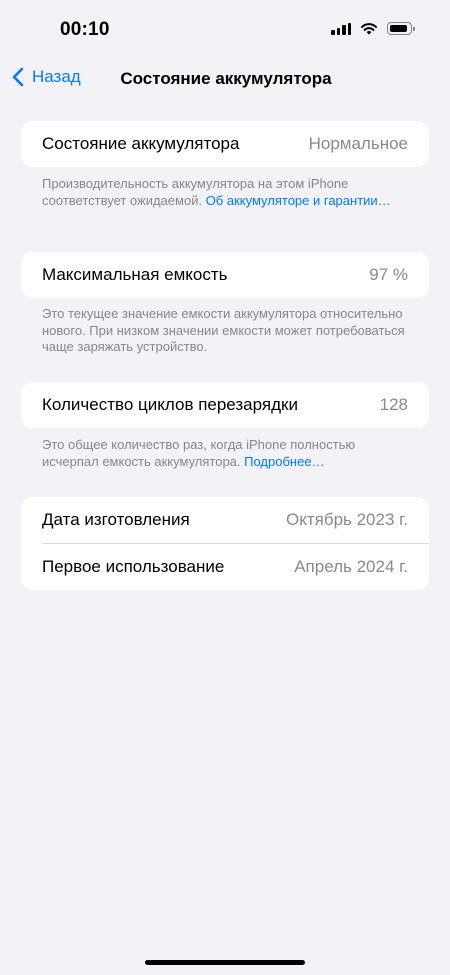 The width and height of the screenshot is (450, 975). I want to click on cycle-count-row: Количество циклов перезарядки 128, so click(225, 405).